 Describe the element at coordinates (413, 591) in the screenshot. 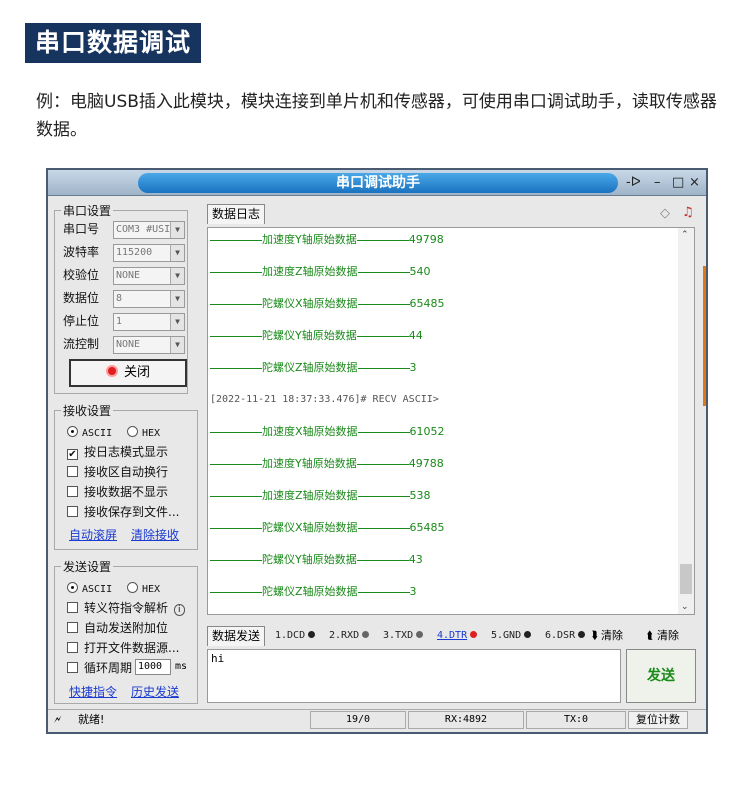

I see `log-value: 3` at that location.